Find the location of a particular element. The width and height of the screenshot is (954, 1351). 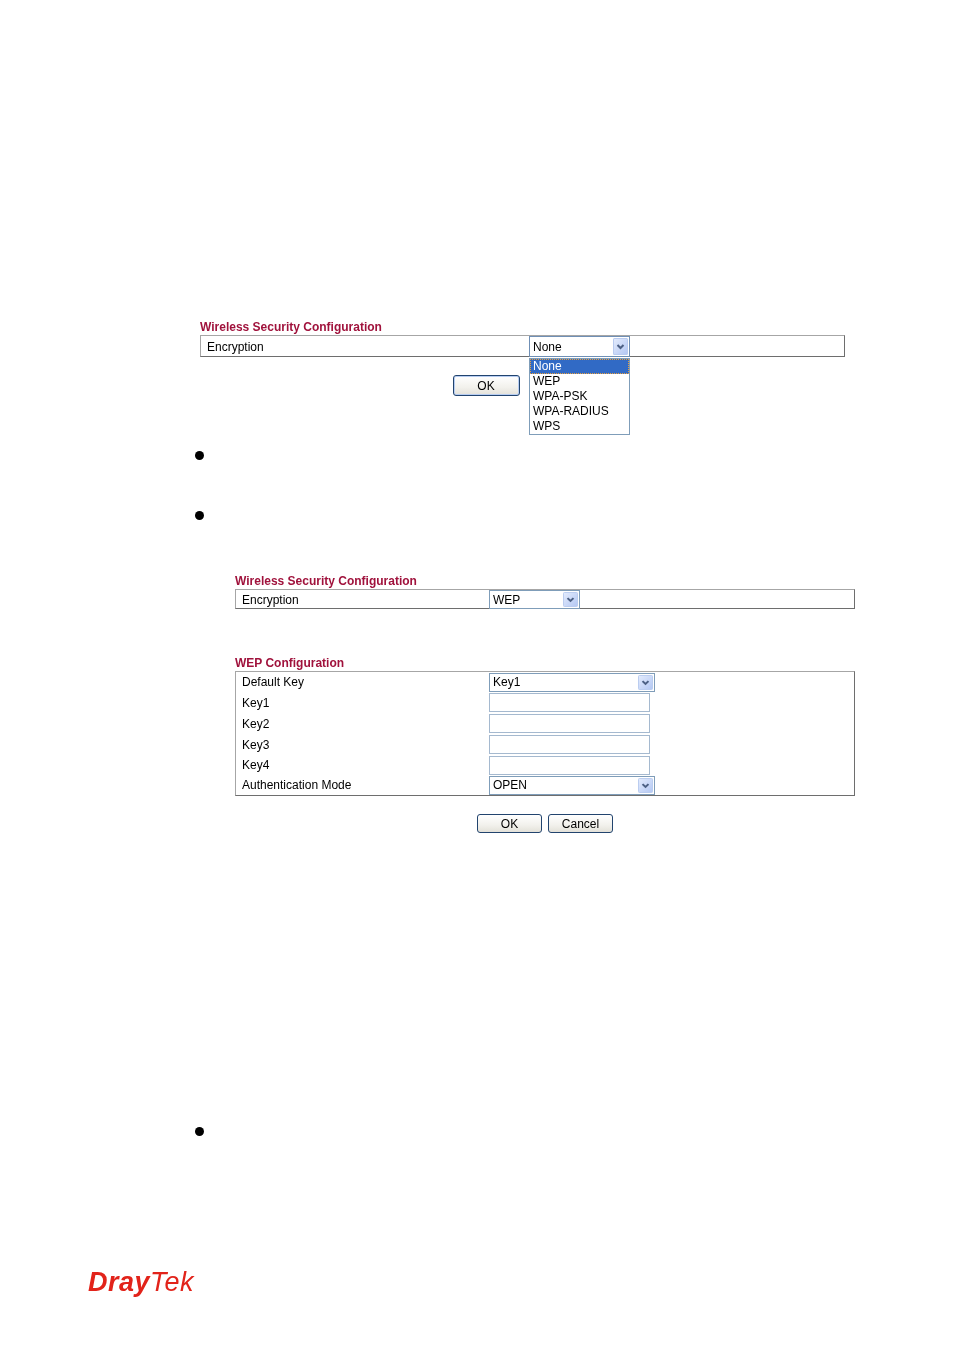

dropdown: WEP is located at coordinates (534, 599).